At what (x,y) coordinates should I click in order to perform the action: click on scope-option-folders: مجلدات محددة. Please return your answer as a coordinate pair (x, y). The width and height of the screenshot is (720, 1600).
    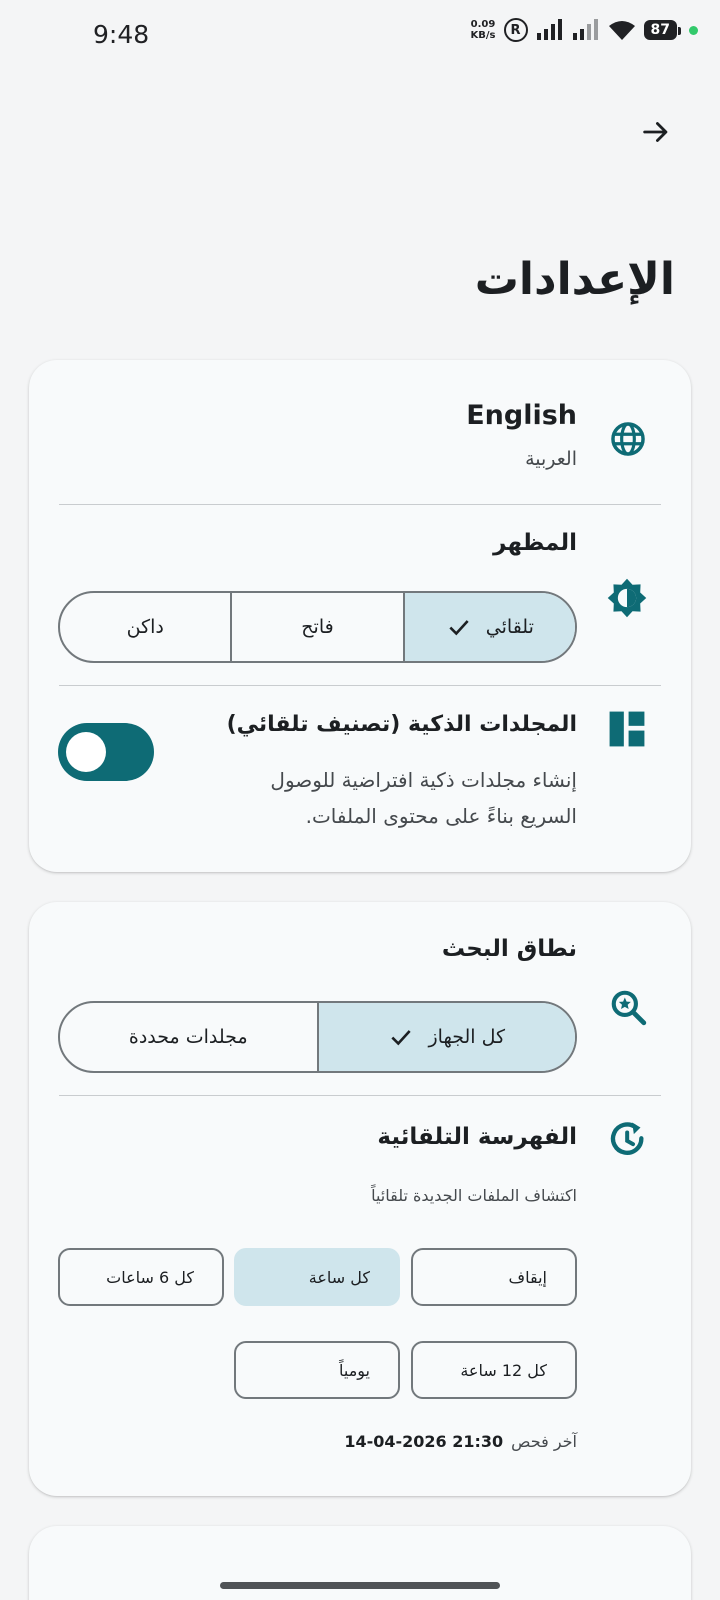
    Looking at the image, I should click on (188, 1037).